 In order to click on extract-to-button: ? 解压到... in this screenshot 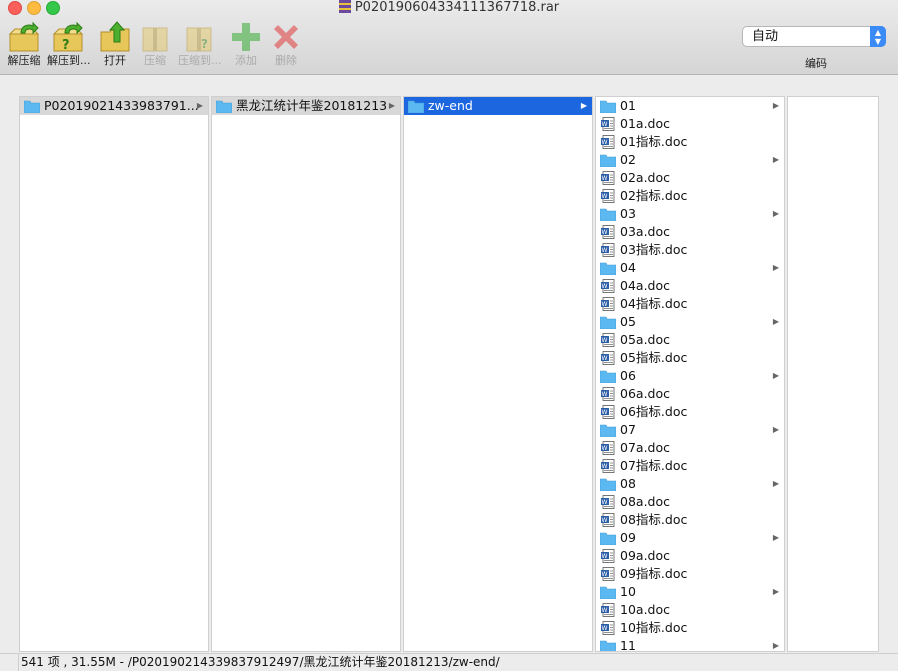, I will do `click(69, 43)`.